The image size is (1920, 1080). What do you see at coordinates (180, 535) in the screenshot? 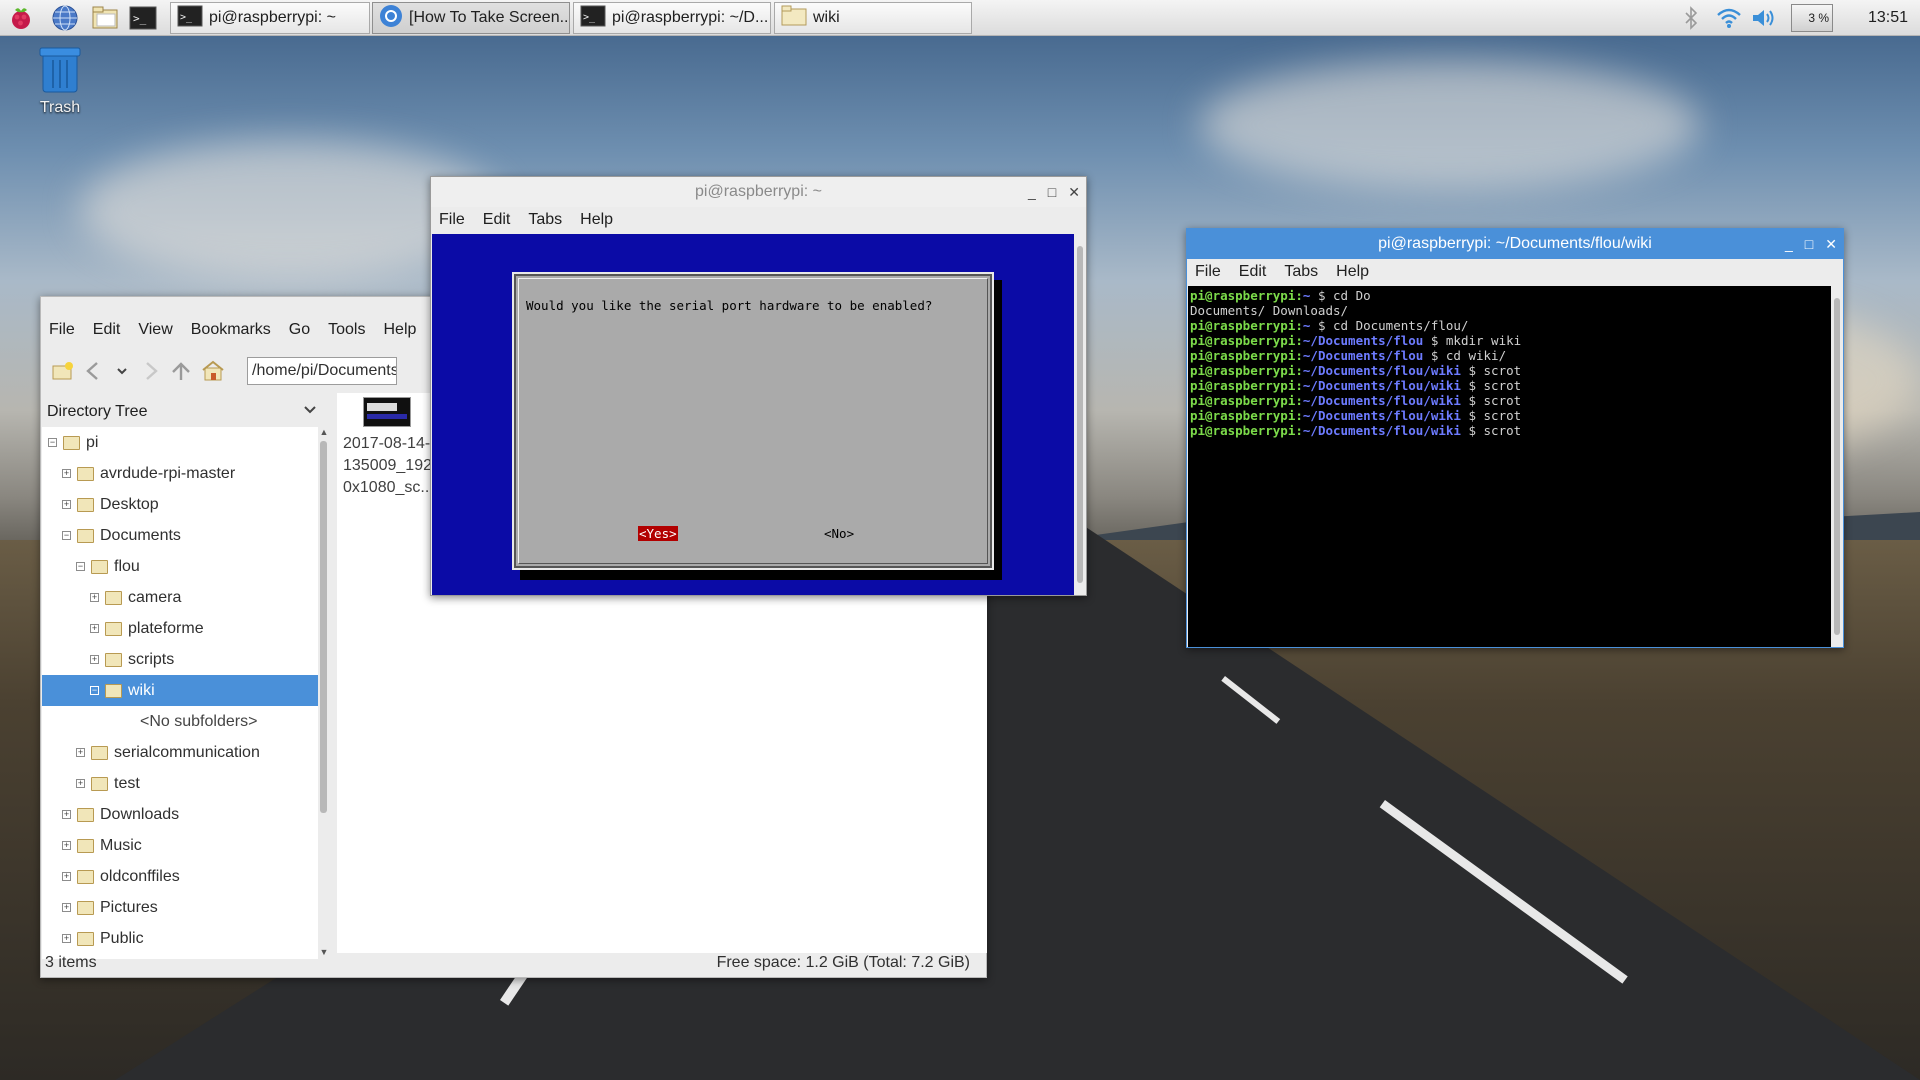
I see `tree-item: − Documents` at bounding box center [180, 535].